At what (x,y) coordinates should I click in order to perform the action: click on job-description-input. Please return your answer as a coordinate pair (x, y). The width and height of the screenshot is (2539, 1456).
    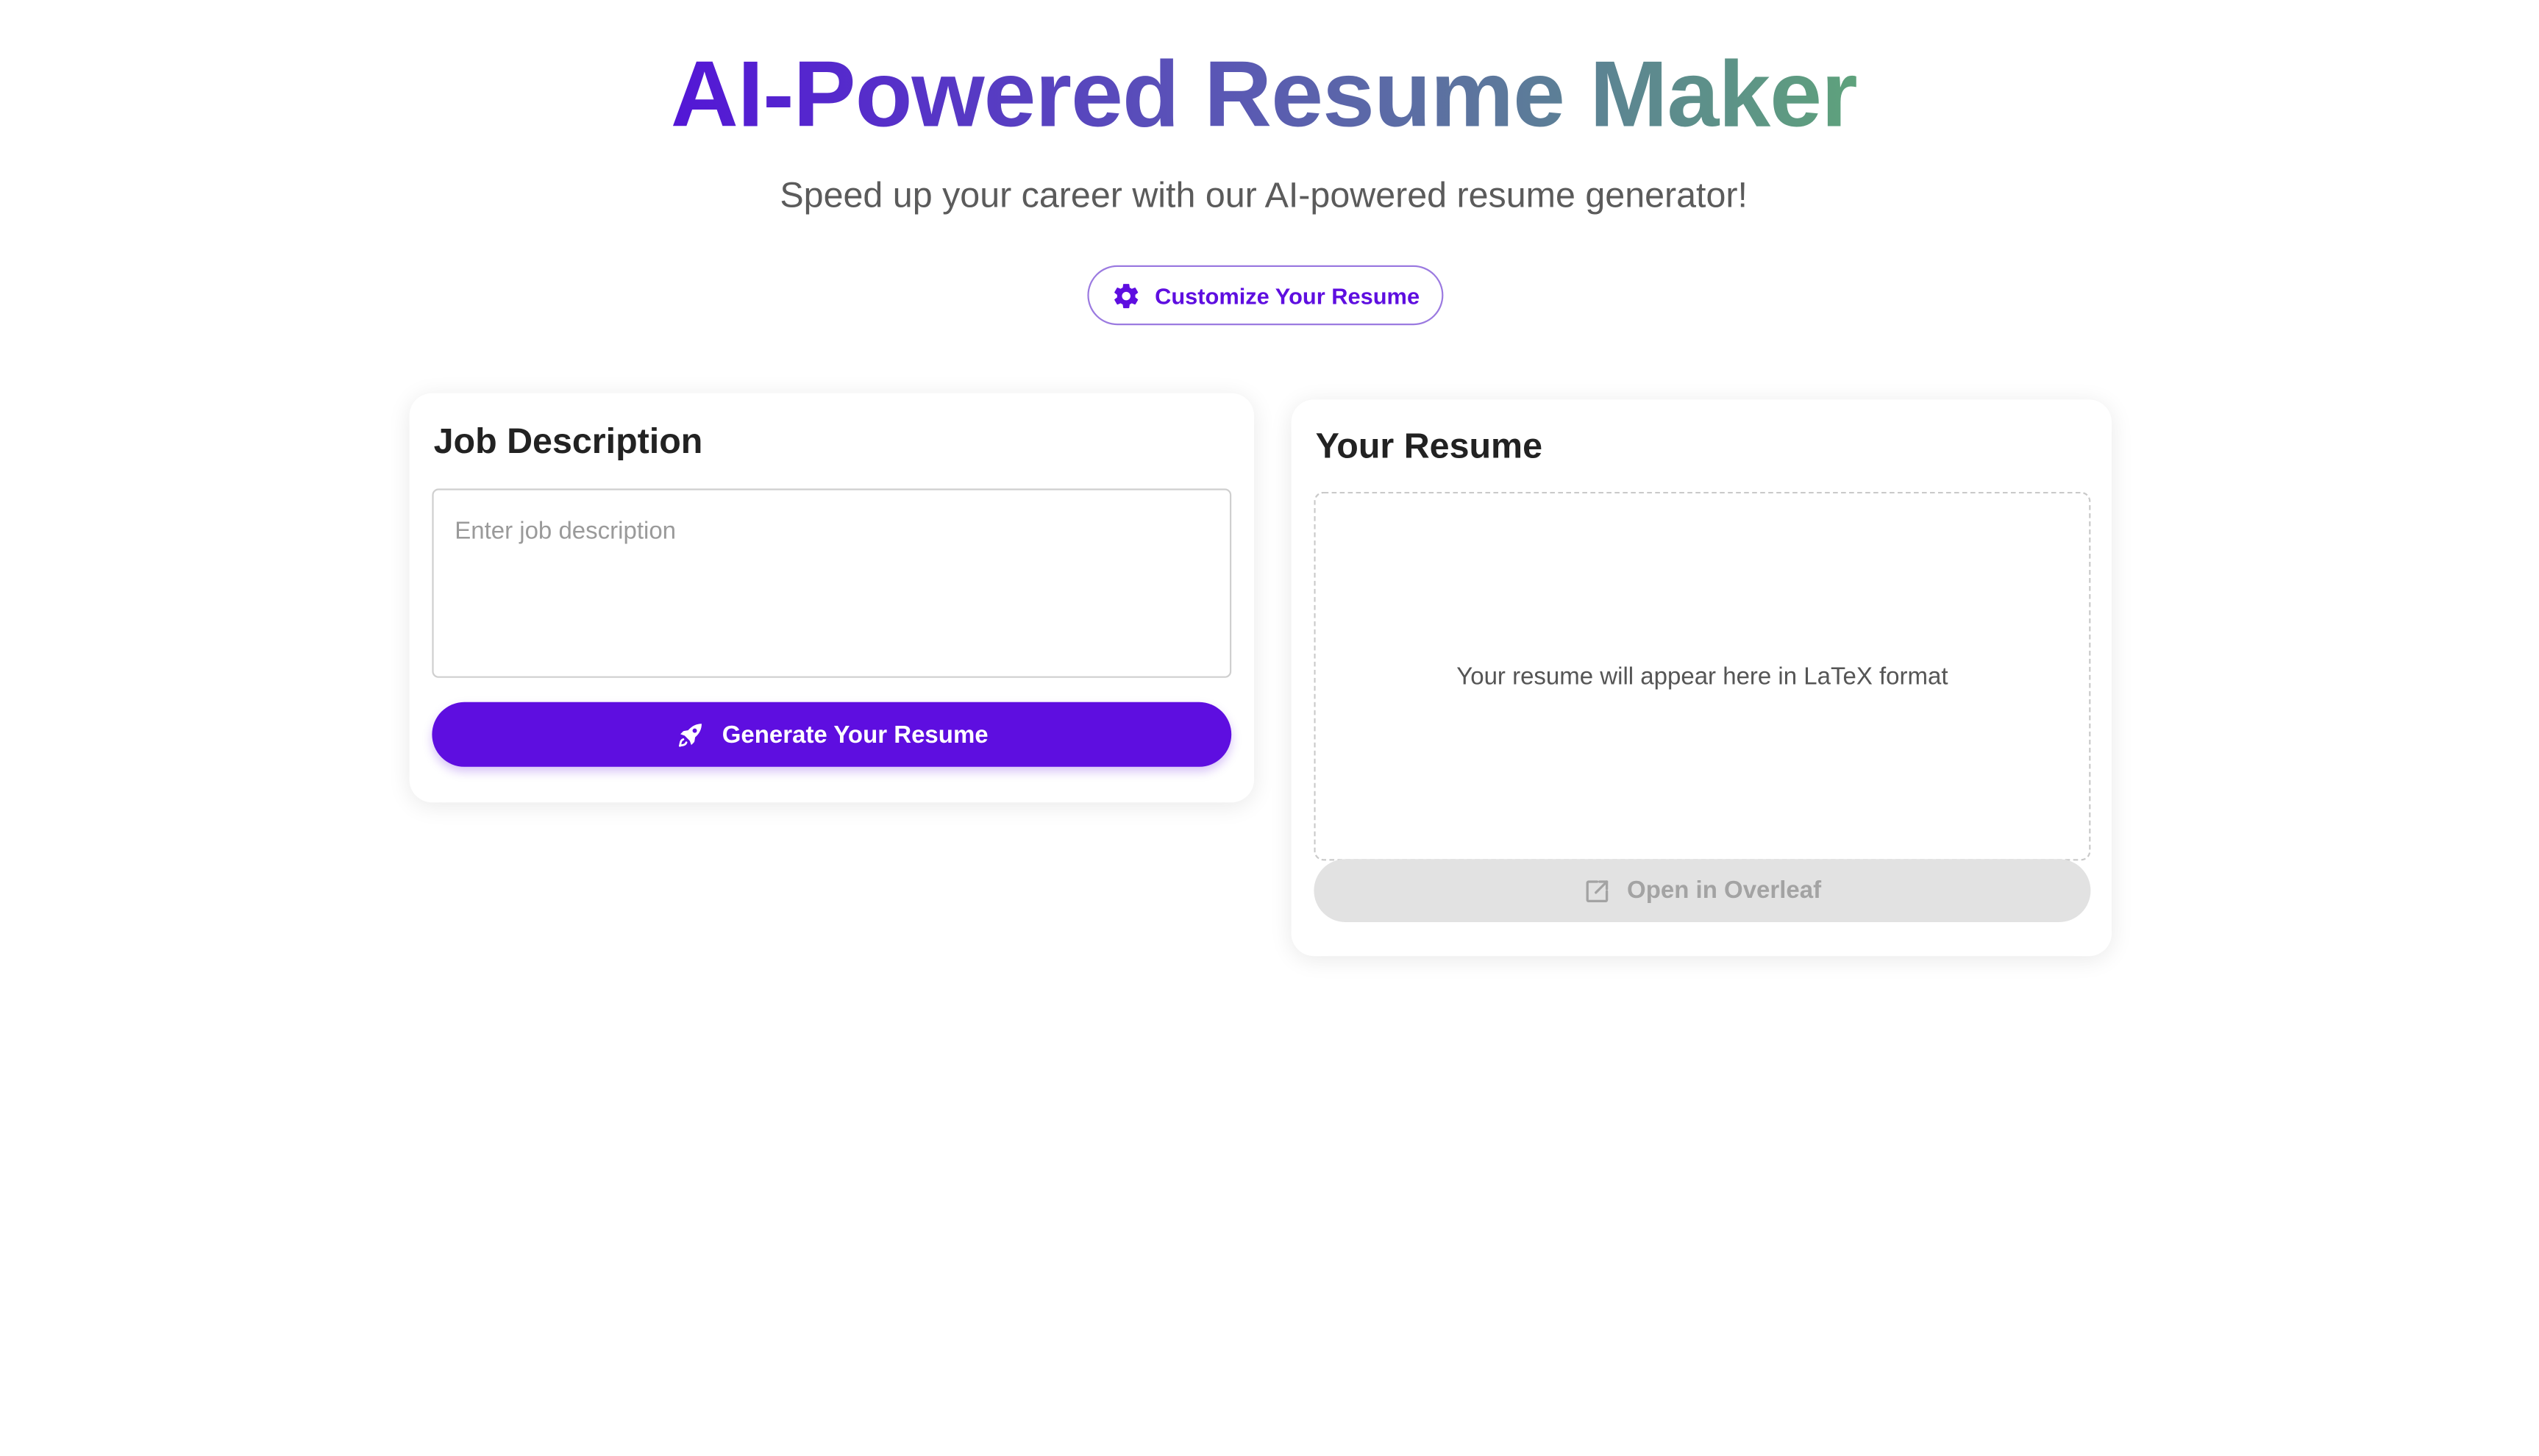
    Looking at the image, I should click on (832, 583).